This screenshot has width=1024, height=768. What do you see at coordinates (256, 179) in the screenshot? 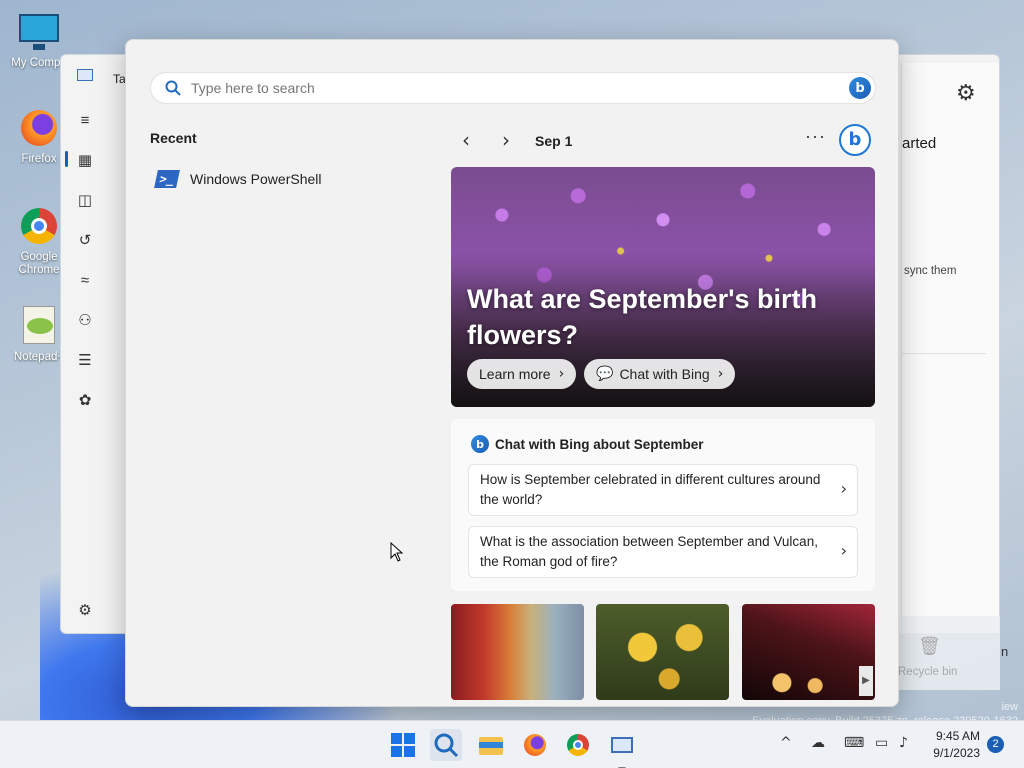
I see `recent-item-label: Windows PowerShell` at bounding box center [256, 179].